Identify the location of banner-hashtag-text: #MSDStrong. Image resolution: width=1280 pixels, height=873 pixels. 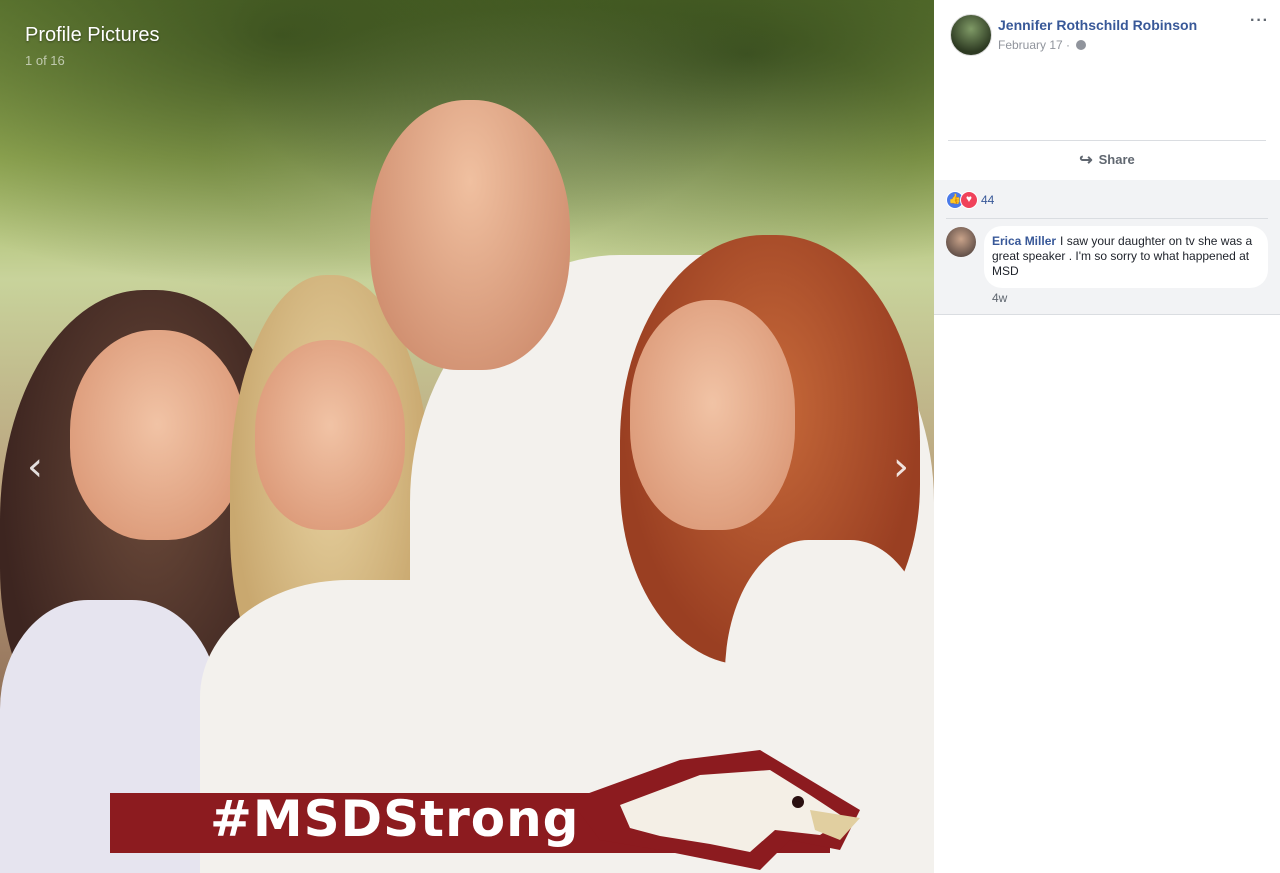
(395, 819).